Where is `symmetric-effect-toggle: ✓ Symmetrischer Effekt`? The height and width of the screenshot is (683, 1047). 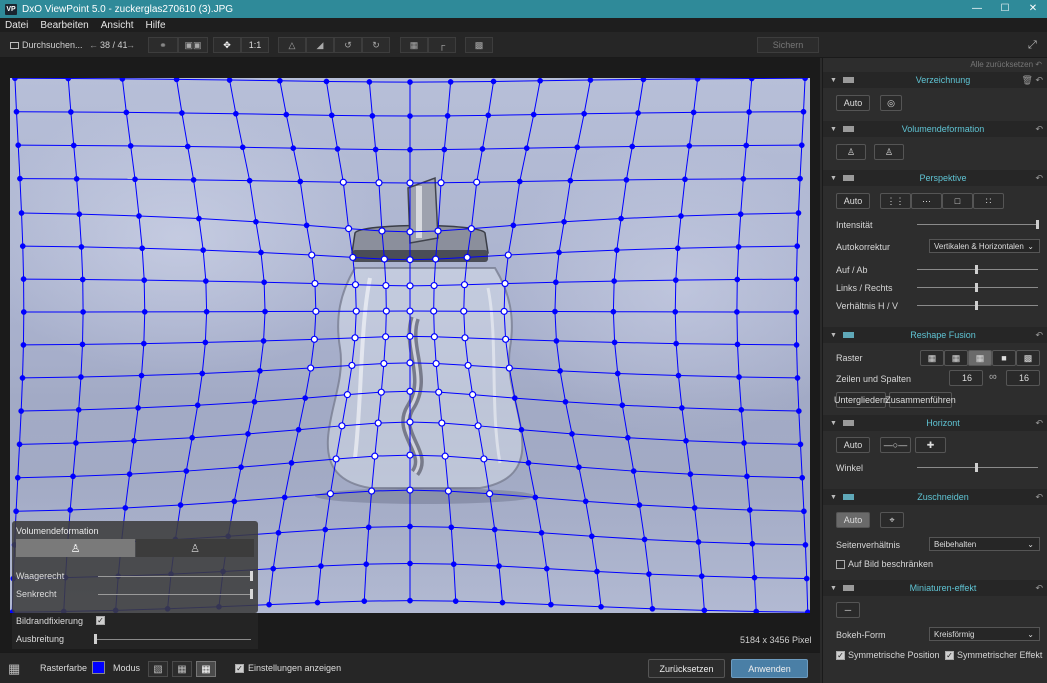 symmetric-effect-toggle: ✓ Symmetrischer Effekt is located at coordinates (993, 655).